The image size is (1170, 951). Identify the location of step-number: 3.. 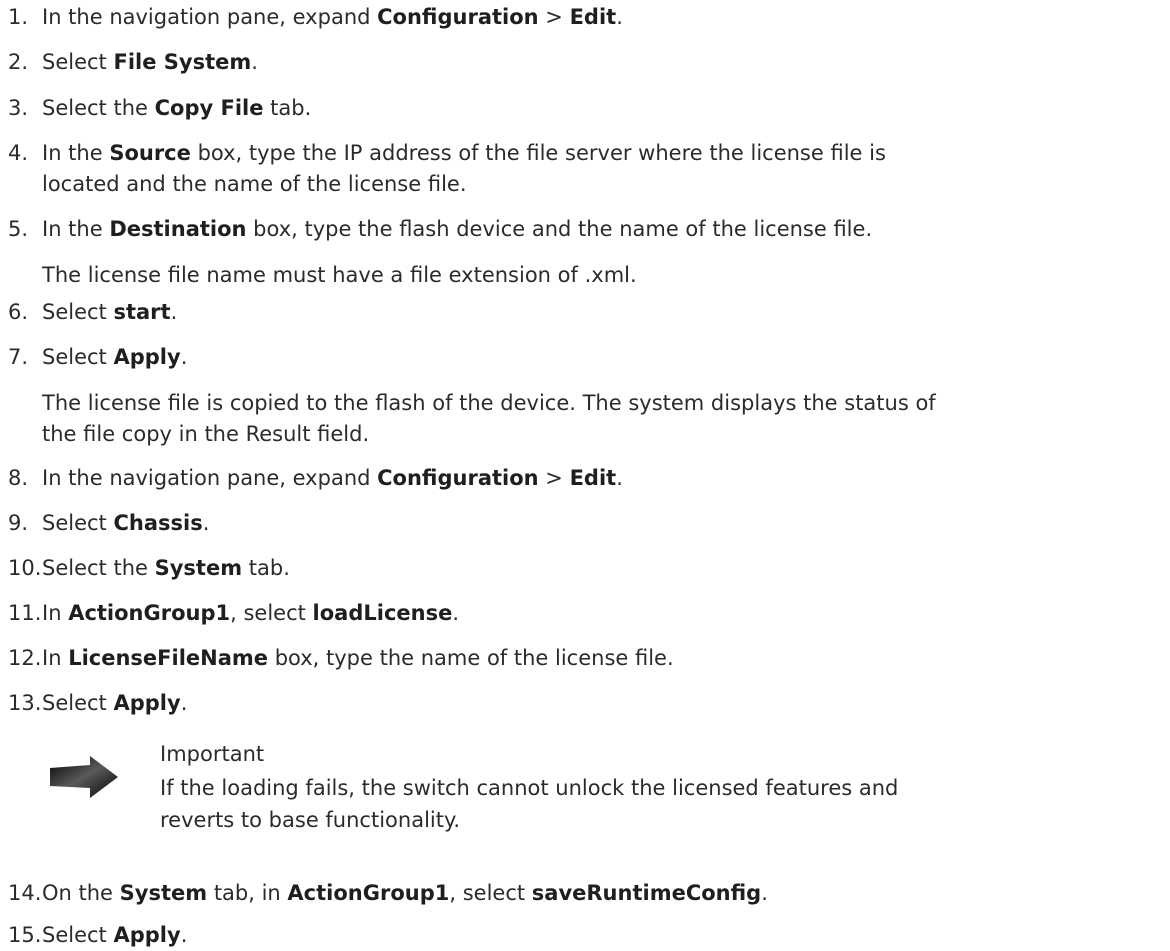
(18, 108).